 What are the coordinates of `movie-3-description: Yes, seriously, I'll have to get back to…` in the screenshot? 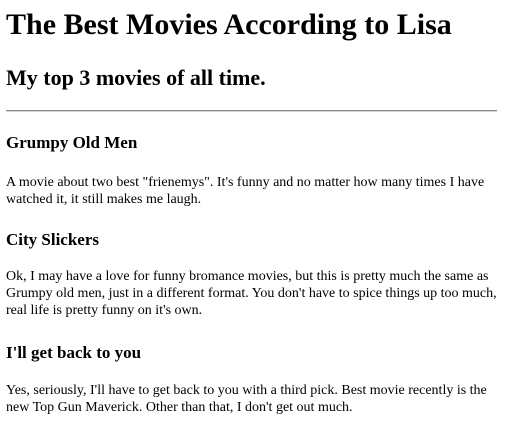 It's located at (246, 399).